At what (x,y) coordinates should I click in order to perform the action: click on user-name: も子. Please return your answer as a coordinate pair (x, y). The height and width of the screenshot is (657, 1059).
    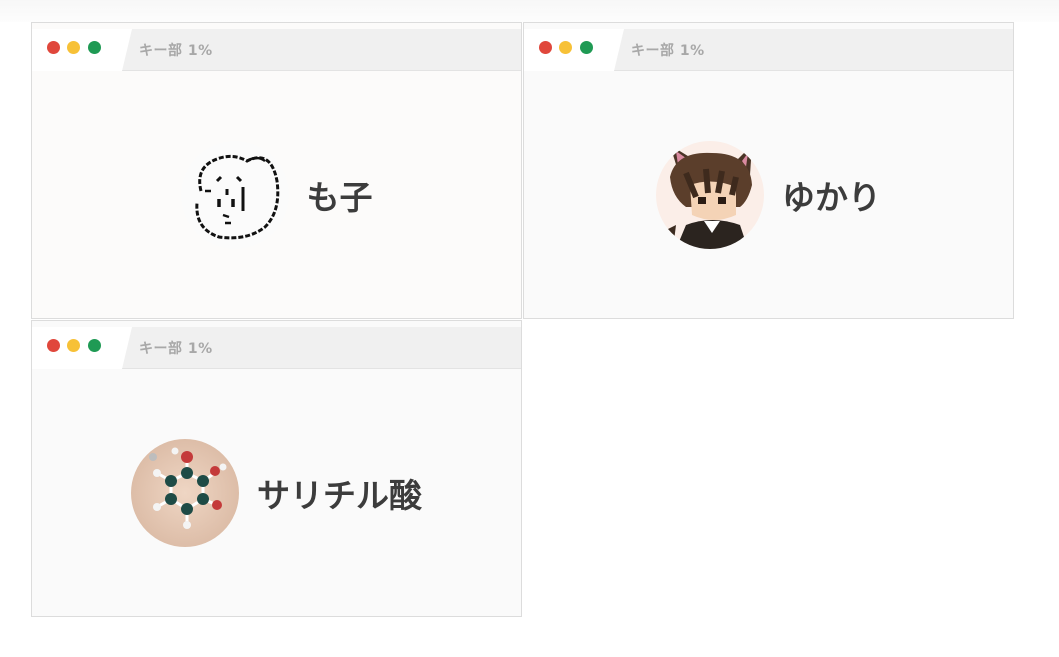
    Looking at the image, I should click on (339, 197).